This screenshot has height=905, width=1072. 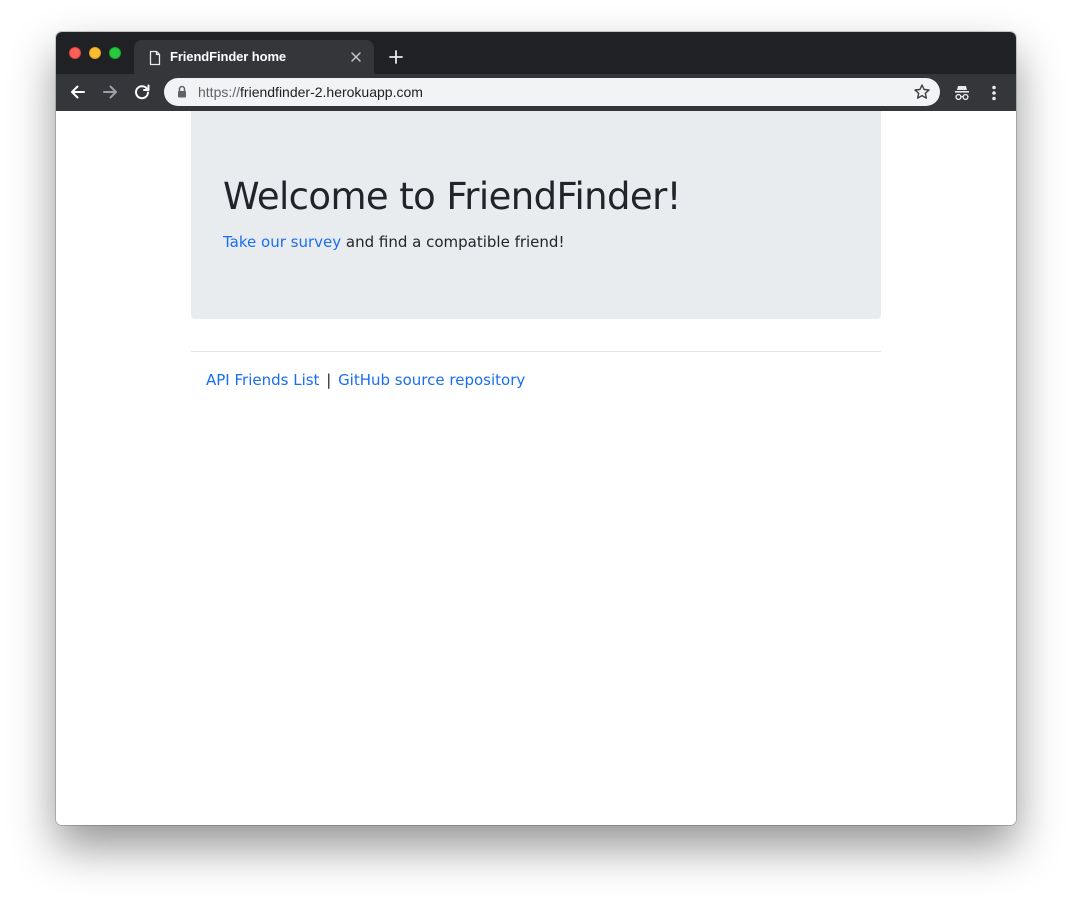 What do you see at coordinates (962, 93) in the screenshot?
I see `incognito-icon` at bounding box center [962, 93].